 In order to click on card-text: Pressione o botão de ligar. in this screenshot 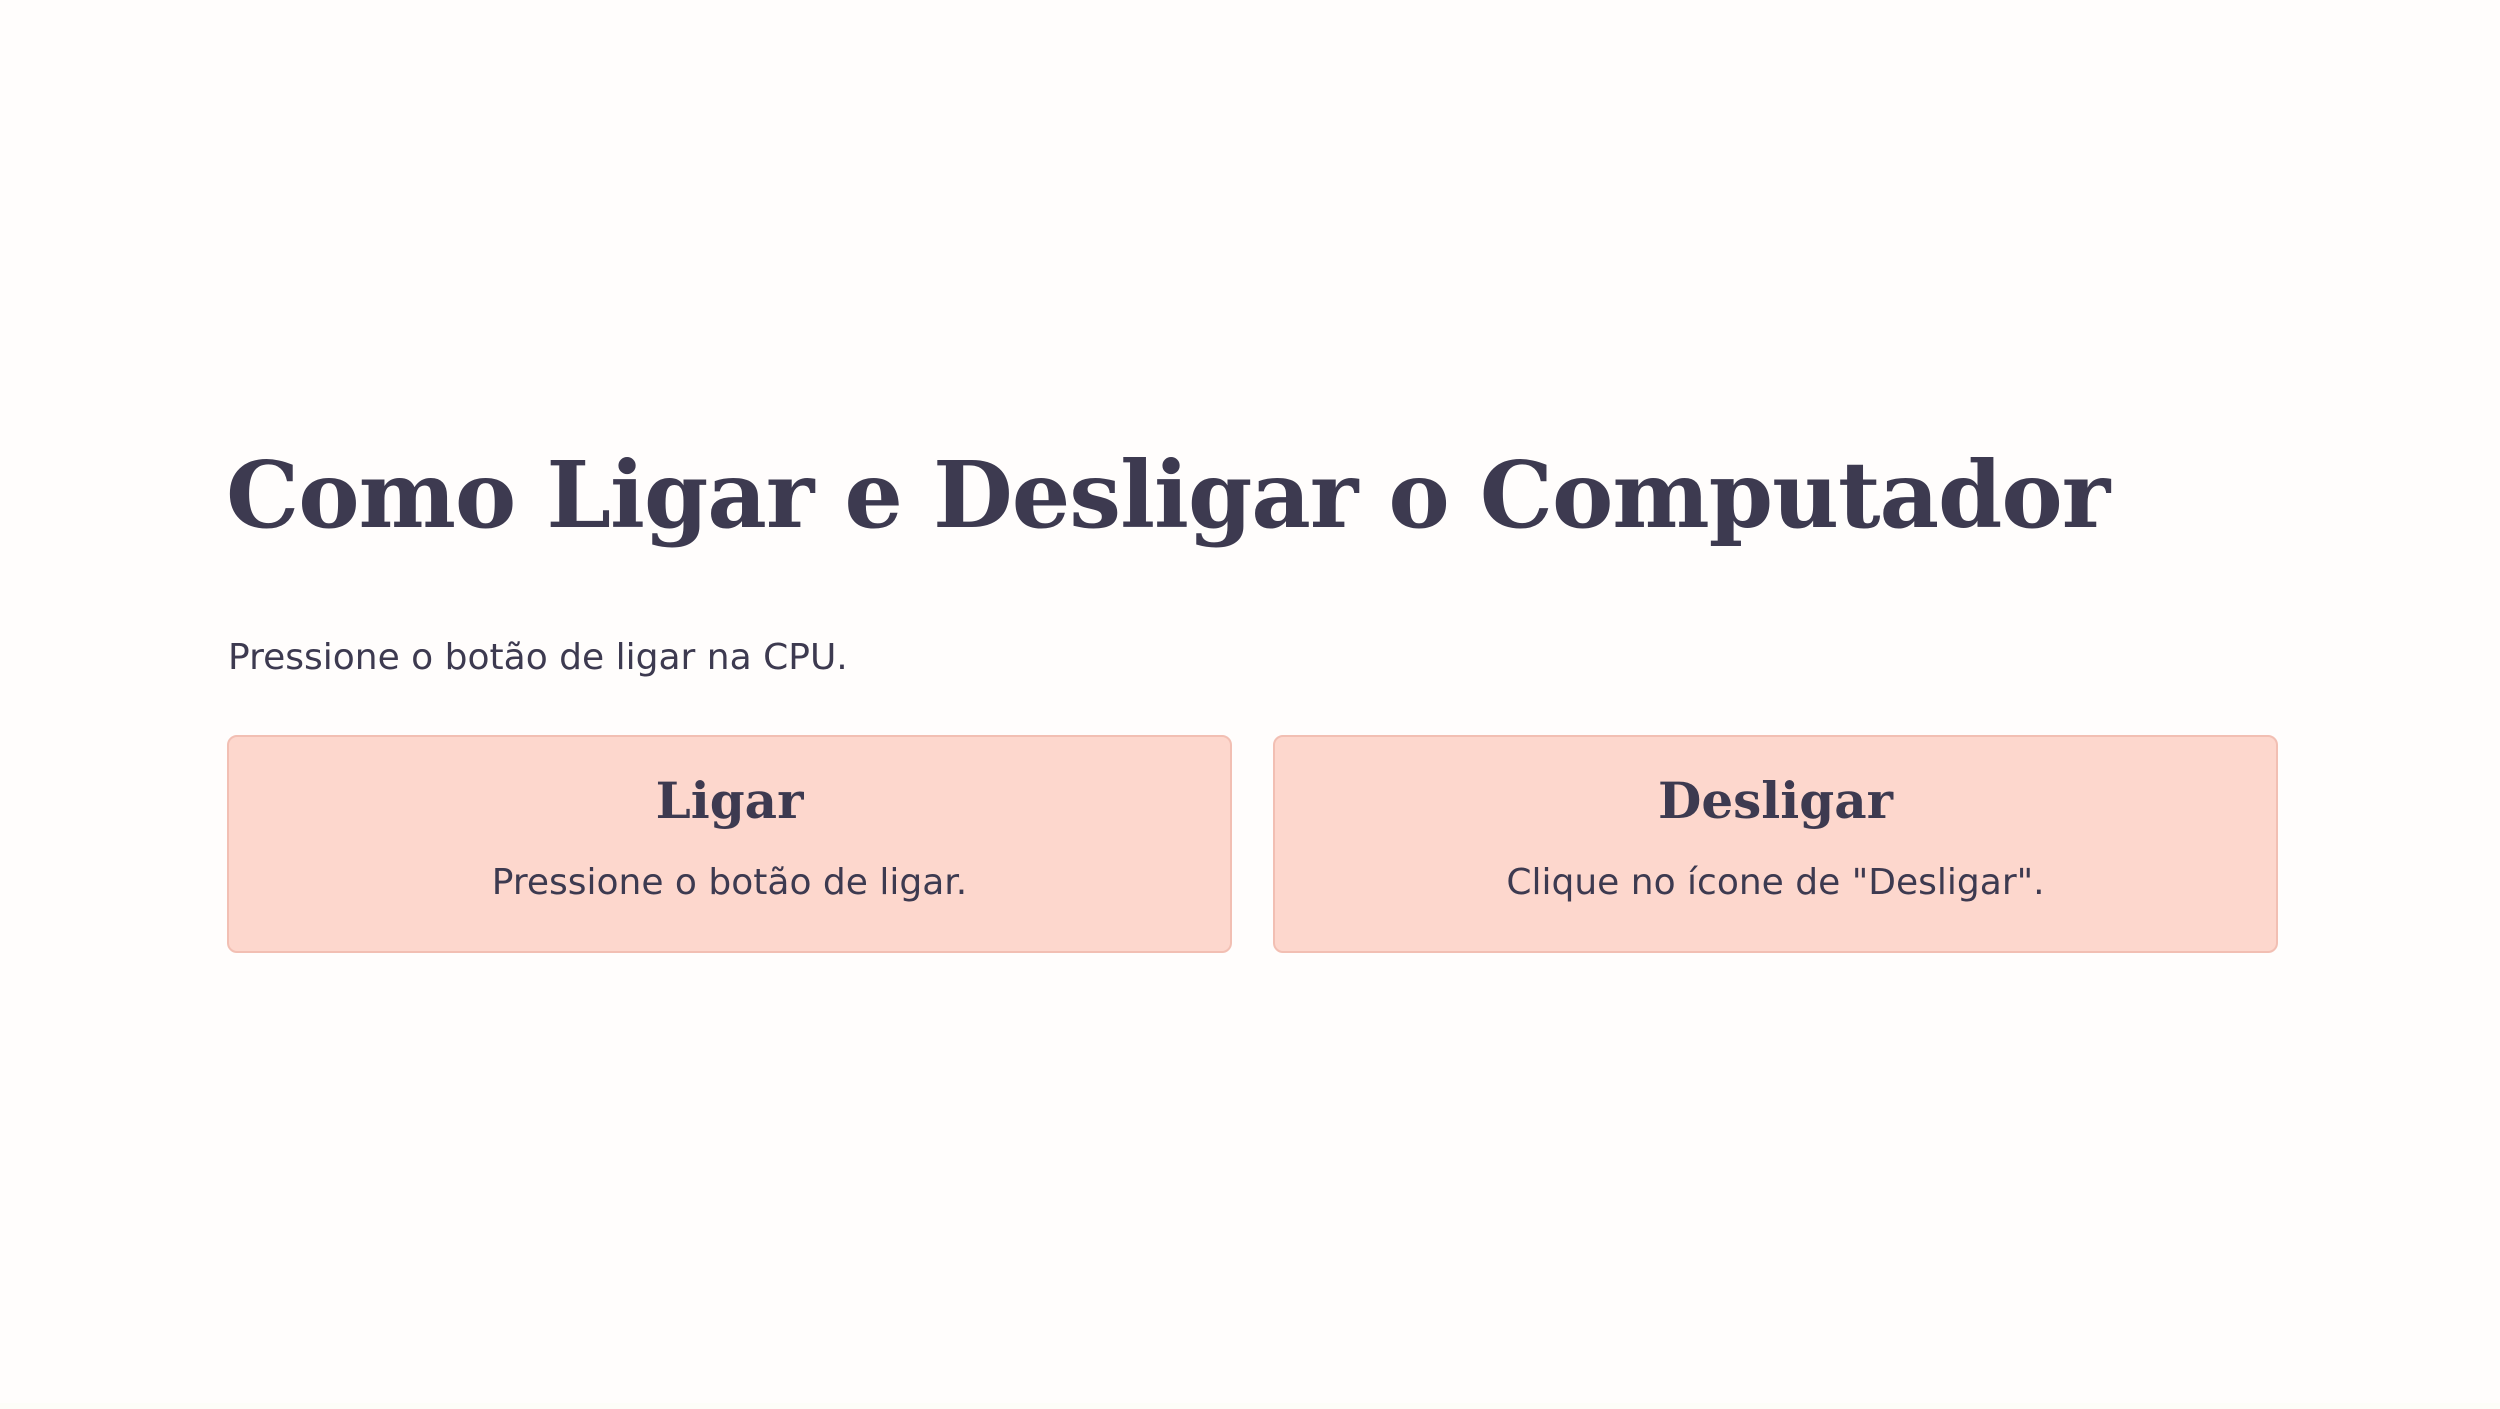, I will do `click(729, 882)`.